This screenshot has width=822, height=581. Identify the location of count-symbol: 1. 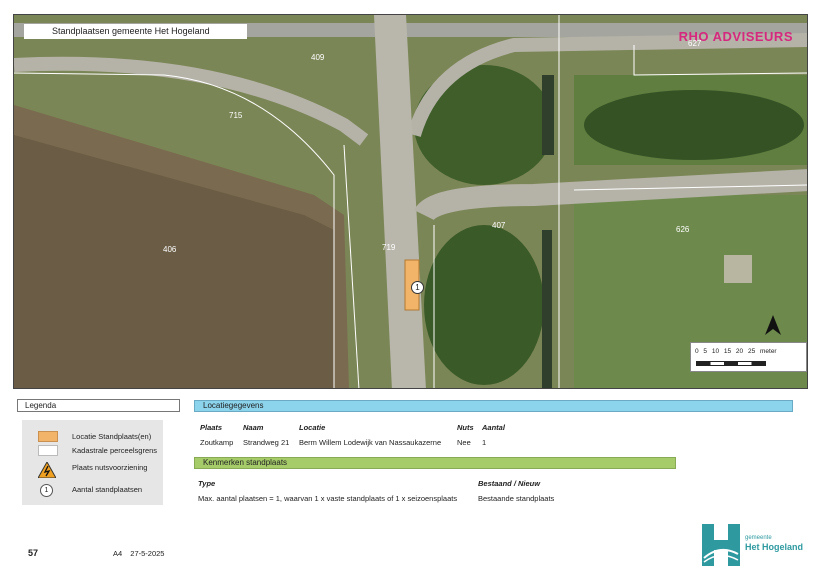
(46, 490).